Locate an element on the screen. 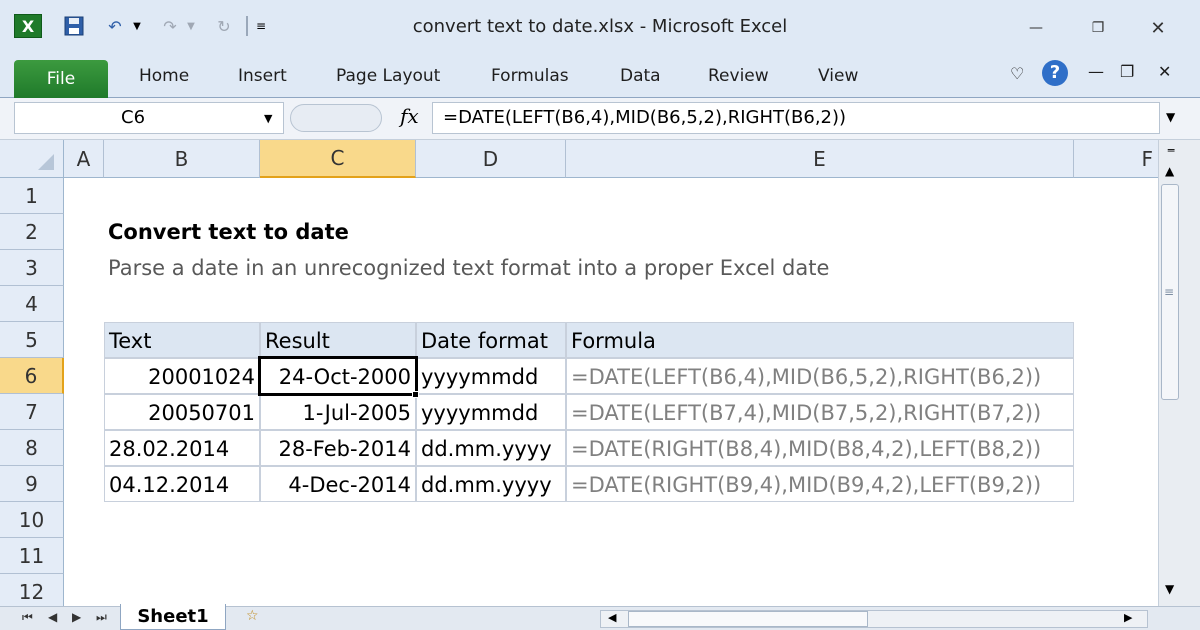  column-header-e: E is located at coordinates (820, 159).